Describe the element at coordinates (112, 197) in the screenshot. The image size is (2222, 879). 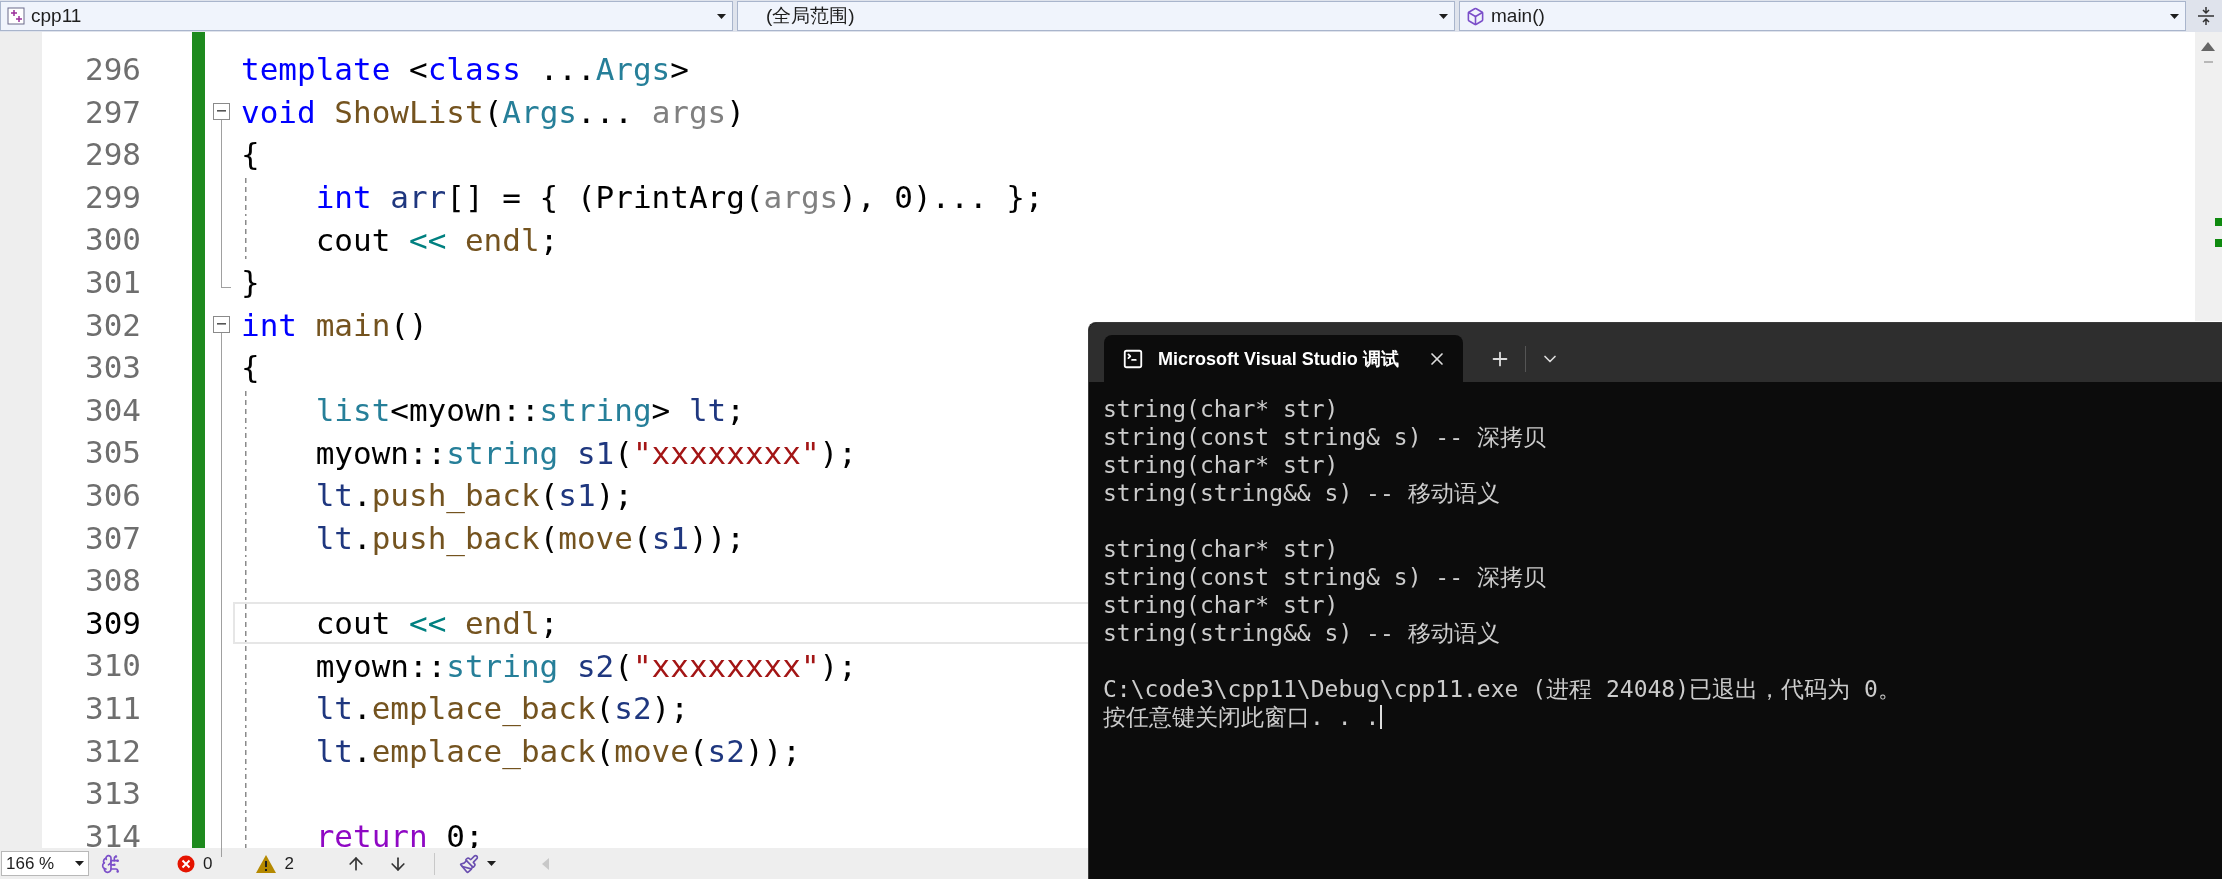
I see `line-number: 299` at that location.